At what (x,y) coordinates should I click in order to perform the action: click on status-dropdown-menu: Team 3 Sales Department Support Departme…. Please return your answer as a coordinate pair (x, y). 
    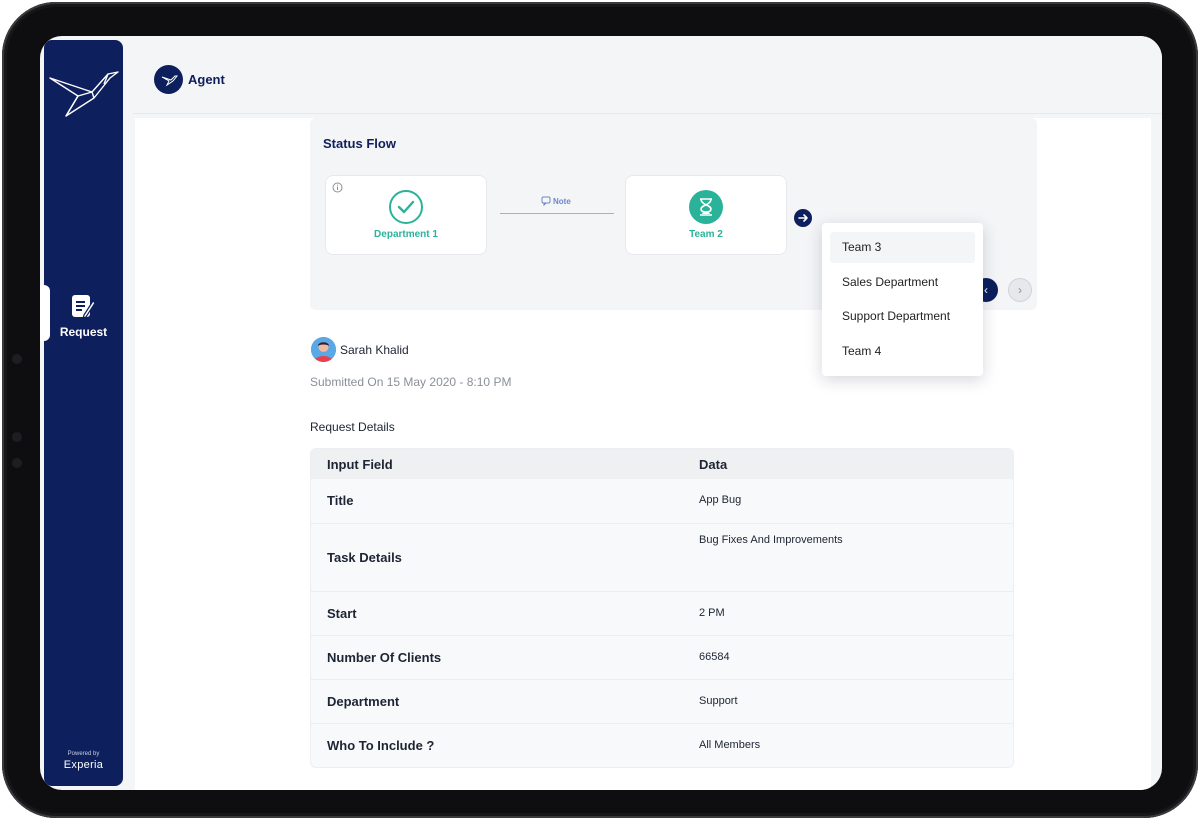
    Looking at the image, I should click on (902, 299).